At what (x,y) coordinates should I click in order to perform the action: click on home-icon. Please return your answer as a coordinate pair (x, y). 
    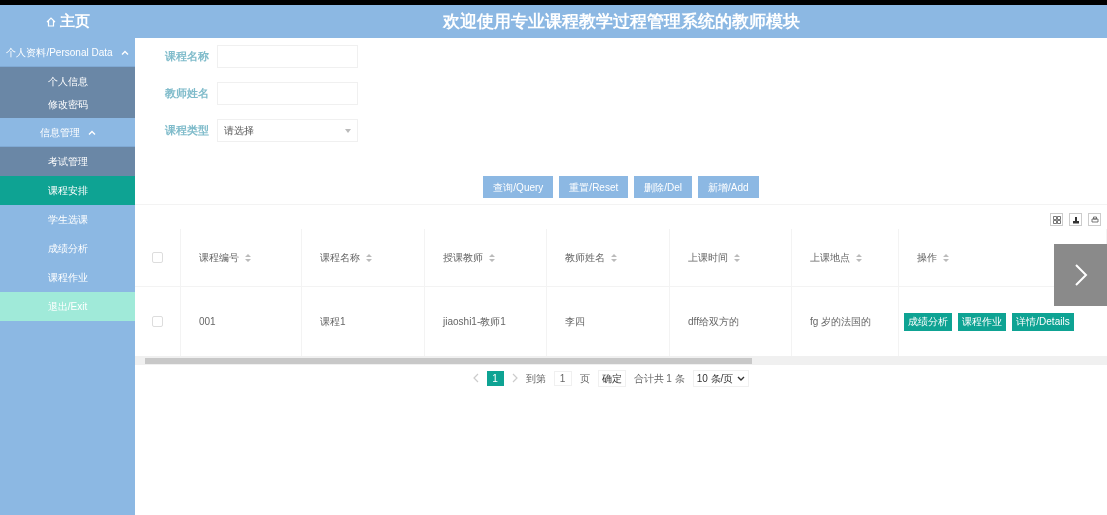
    Looking at the image, I should click on (50, 21).